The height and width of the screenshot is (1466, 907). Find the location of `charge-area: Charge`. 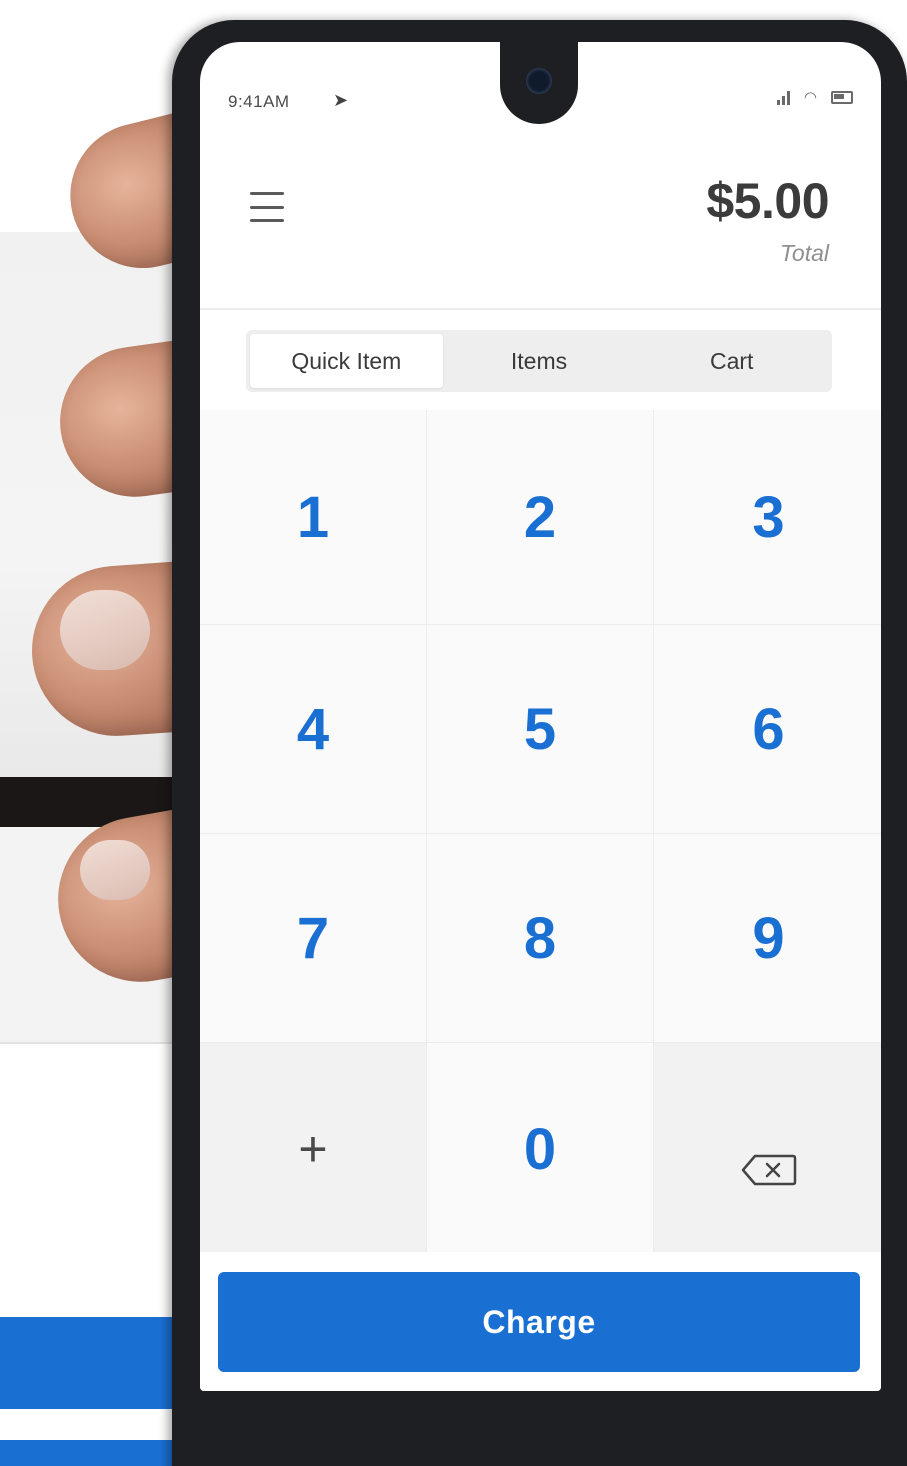

charge-area: Charge is located at coordinates (540, 1321).